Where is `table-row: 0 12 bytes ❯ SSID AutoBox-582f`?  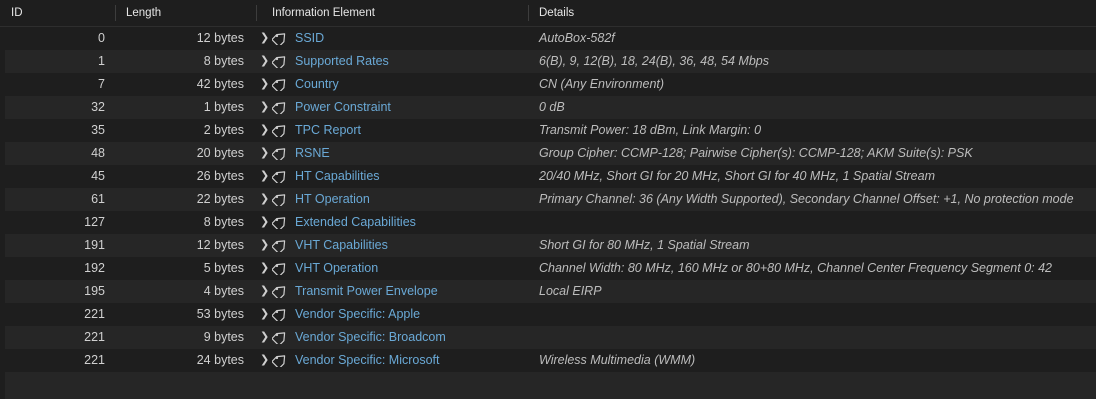 table-row: 0 12 bytes ❯ SSID AutoBox-582f is located at coordinates (550, 38).